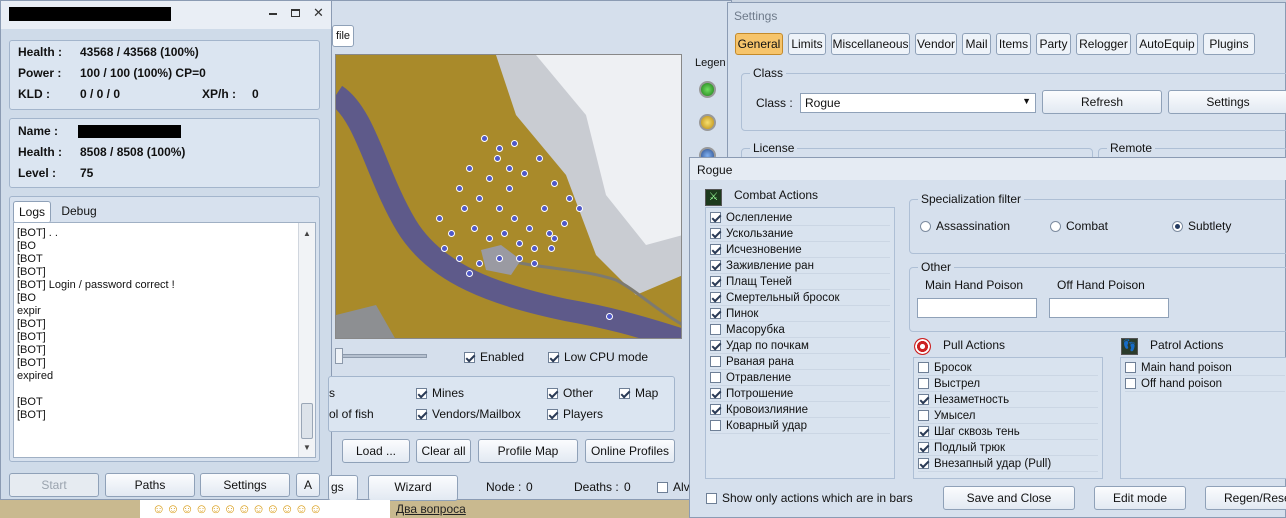  What do you see at coordinates (1026, 101) in the screenshot?
I see `chevron-down-icon: ▼` at bounding box center [1026, 101].